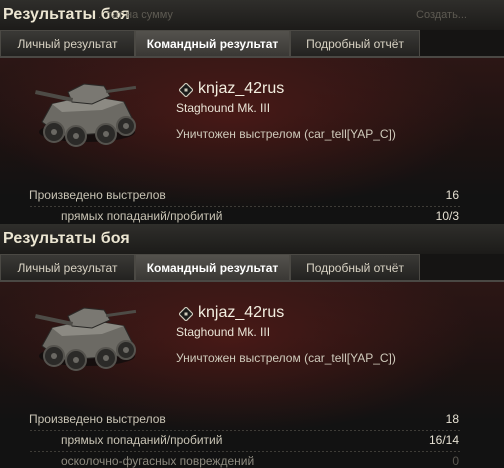 Image resolution: width=504 pixels, height=468 pixels. Describe the element at coordinates (66, 238) in the screenshot. I see `window-title: Результаты боя` at that location.